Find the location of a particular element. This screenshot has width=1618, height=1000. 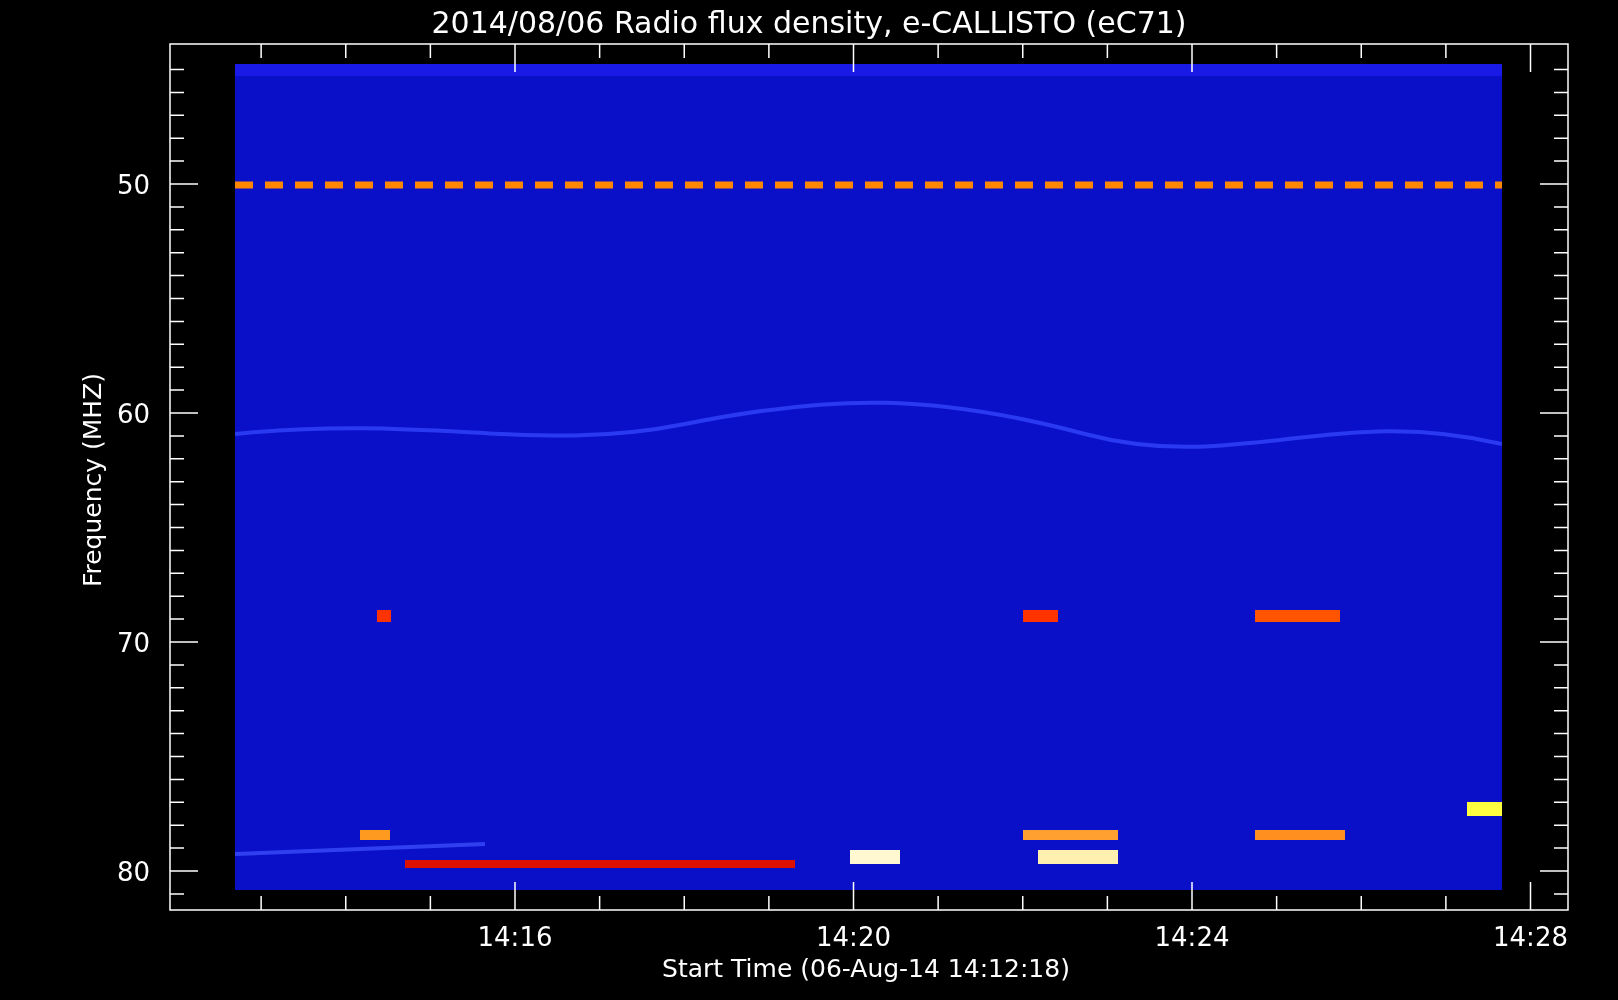

y-tick-label: 60 is located at coordinates (133, 414).